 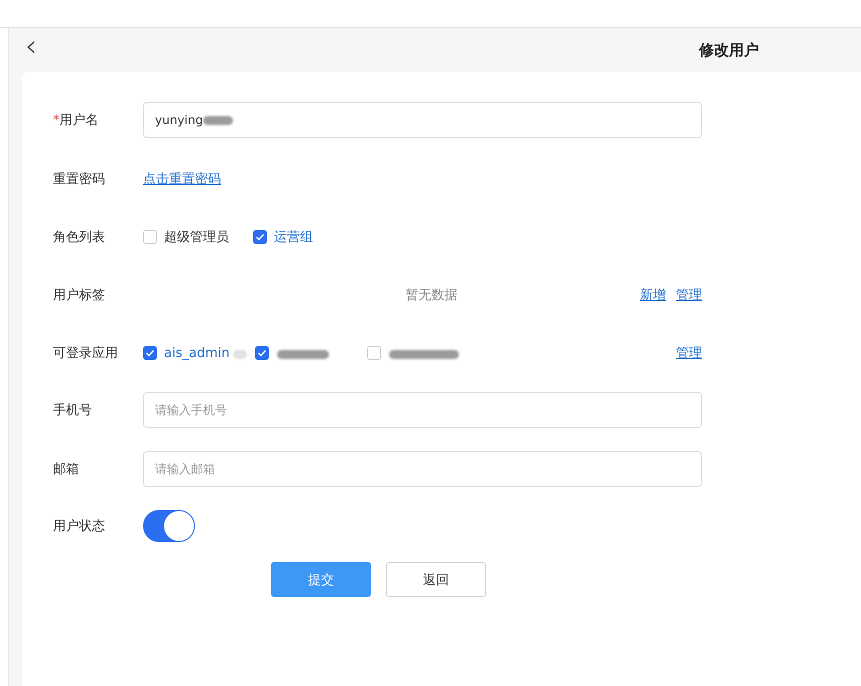 What do you see at coordinates (76, 120) in the screenshot?
I see `field-label: *用户名` at bounding box center [76, 120].